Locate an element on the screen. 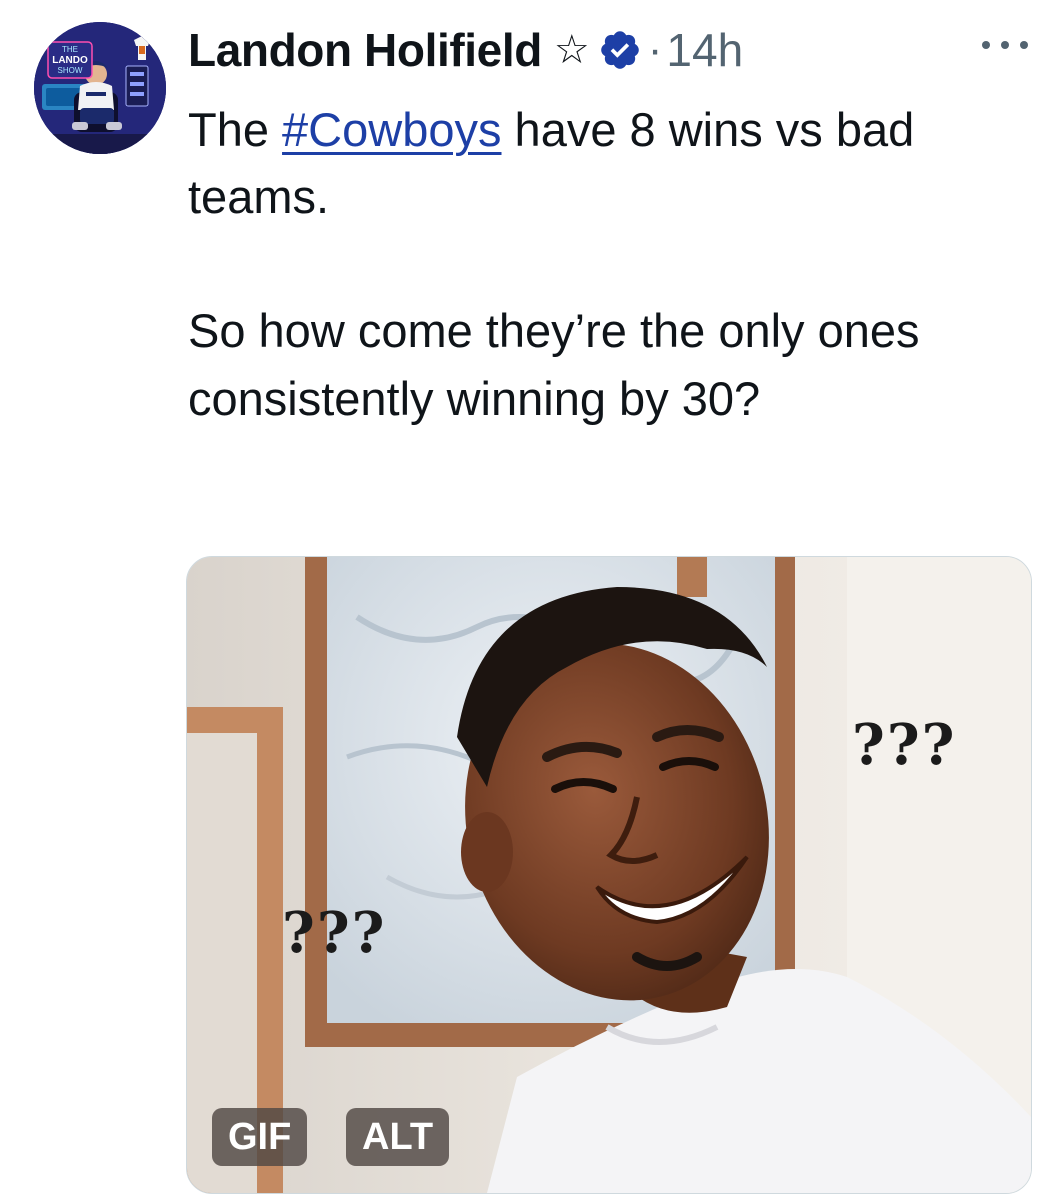 The width and height of the screenshot is (1062, 1200). avatar-sign-line3: SHOW is located at coordinates (70, 70).